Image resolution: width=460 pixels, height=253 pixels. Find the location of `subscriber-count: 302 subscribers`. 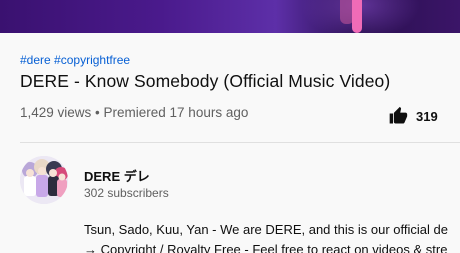

subscriber-count: 302 subscribers is located at coordinates (126, 193).